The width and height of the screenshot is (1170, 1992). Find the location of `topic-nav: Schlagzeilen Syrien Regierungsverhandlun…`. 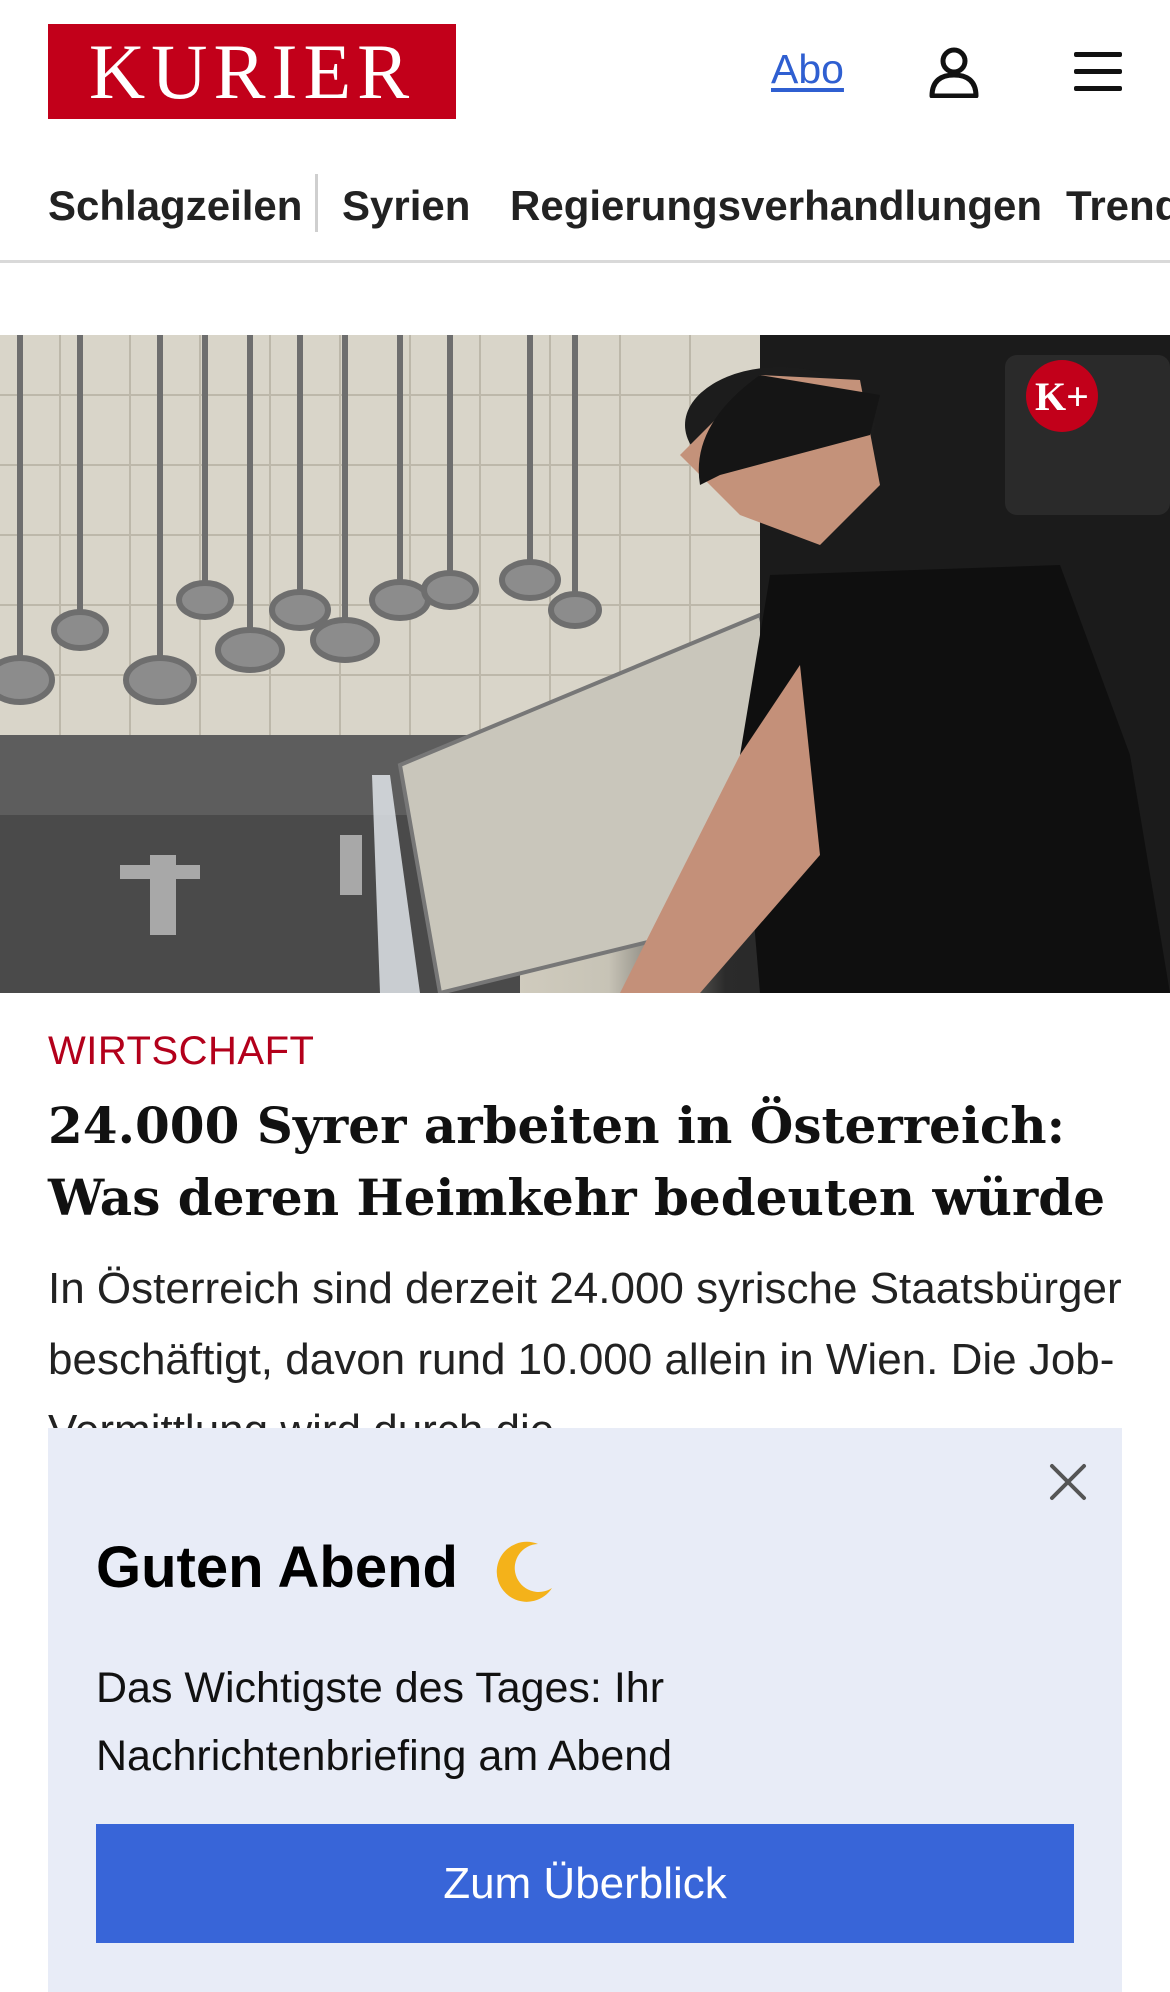

topic-nav: Schlagzeilen Syrien Regierungsverhandlun… is located at coordinates (585, 211).